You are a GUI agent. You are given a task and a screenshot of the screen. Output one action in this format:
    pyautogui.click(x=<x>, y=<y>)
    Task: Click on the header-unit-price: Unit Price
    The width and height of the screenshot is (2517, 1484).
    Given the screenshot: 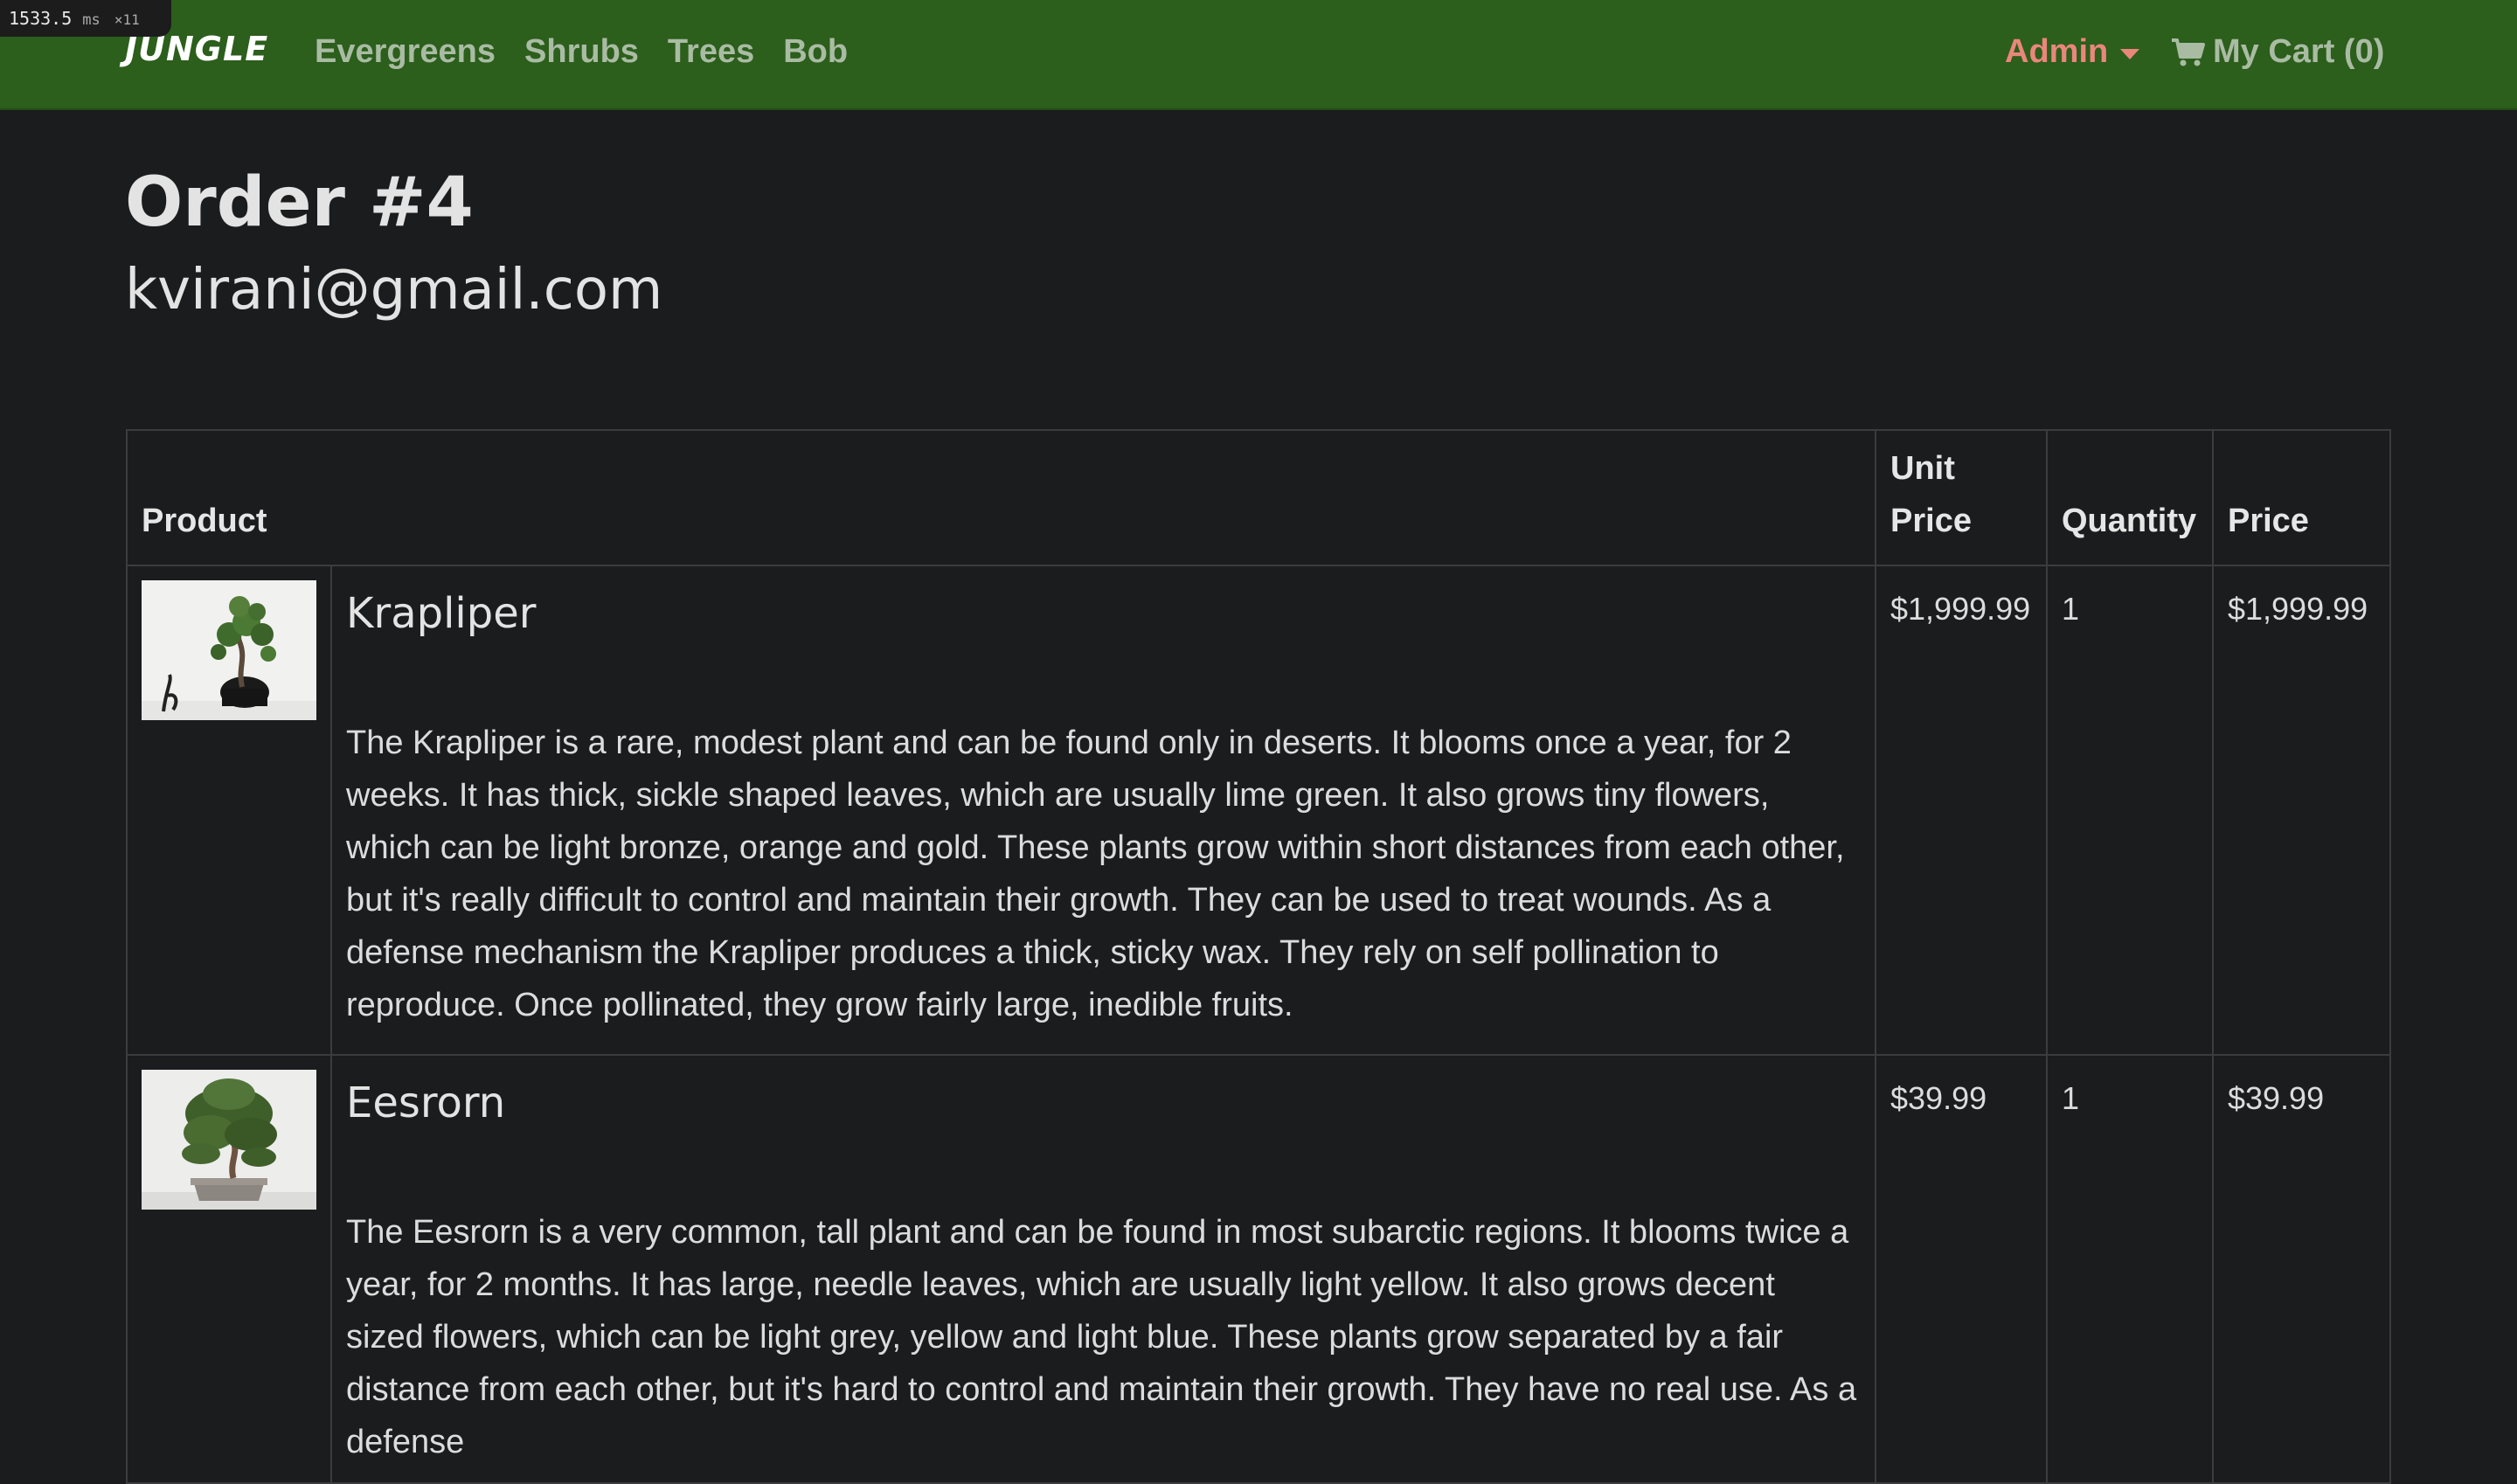 What is the action you would take?
    pyautogui.click(x=1961, y=497)
    